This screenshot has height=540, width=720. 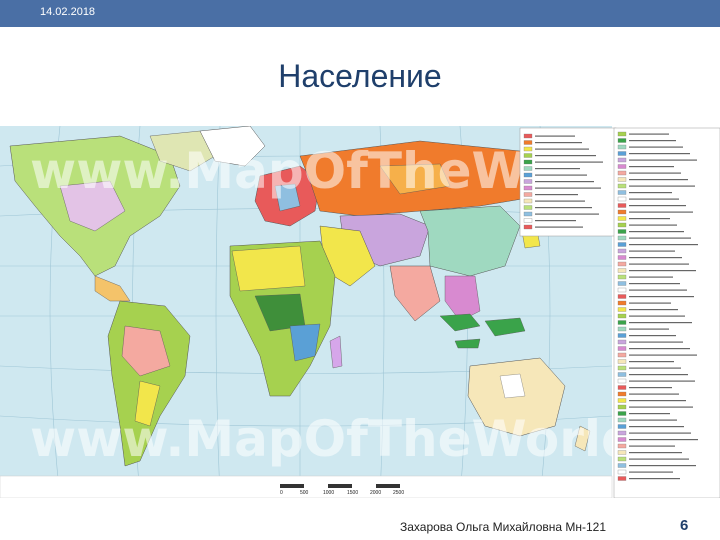 What do you see at coordinates (328, 493) in the screenshot?
I see `scale-tick: 1000` at bounding box center [328, 493].